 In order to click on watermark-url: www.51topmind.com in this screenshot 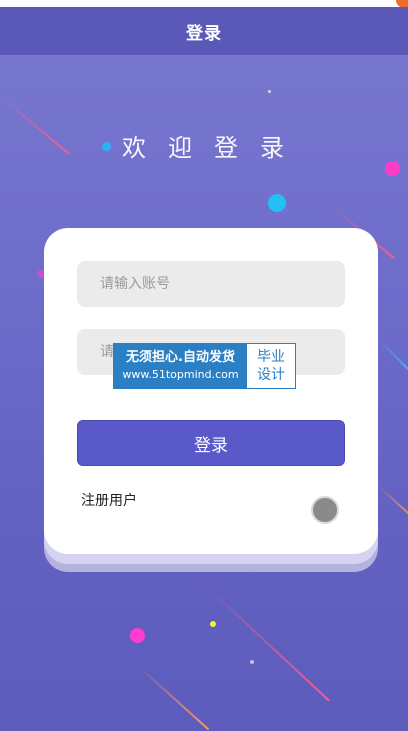, I will do `click(180, 374)`.